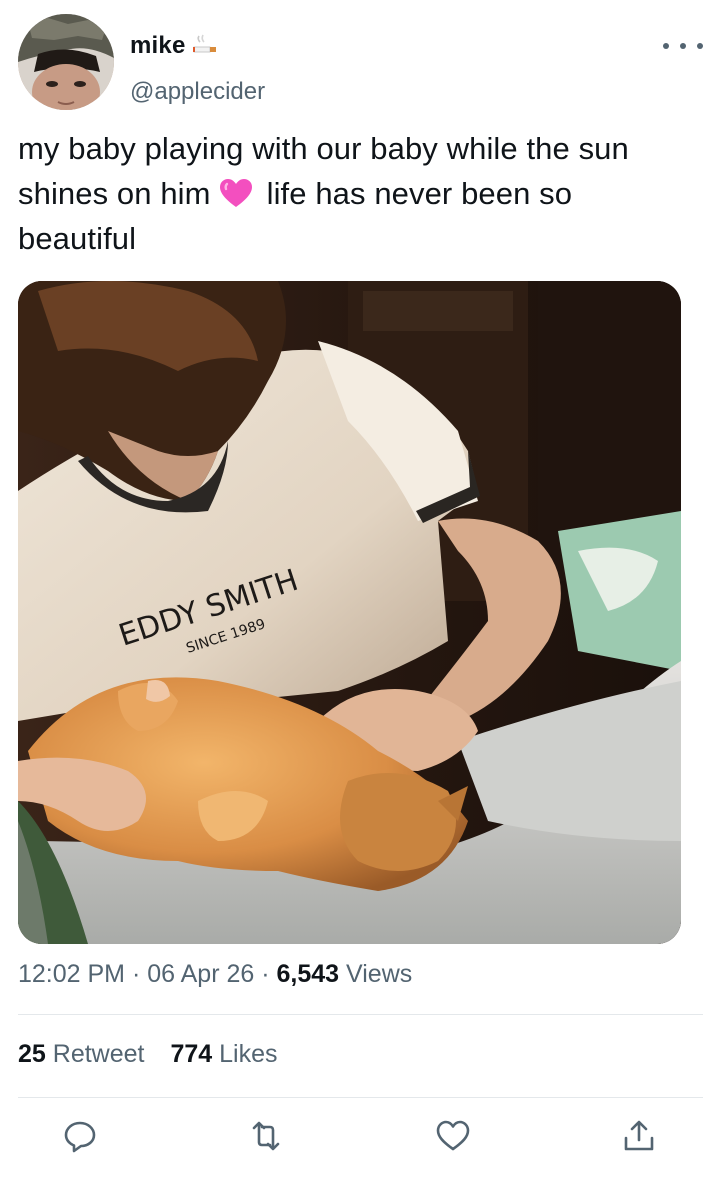  What do you see at coordinates (148, 1054) in the screenshot?
I see `tweet-stats: 25 Retweet 774 Likes` at bounding box center [148, 1054].